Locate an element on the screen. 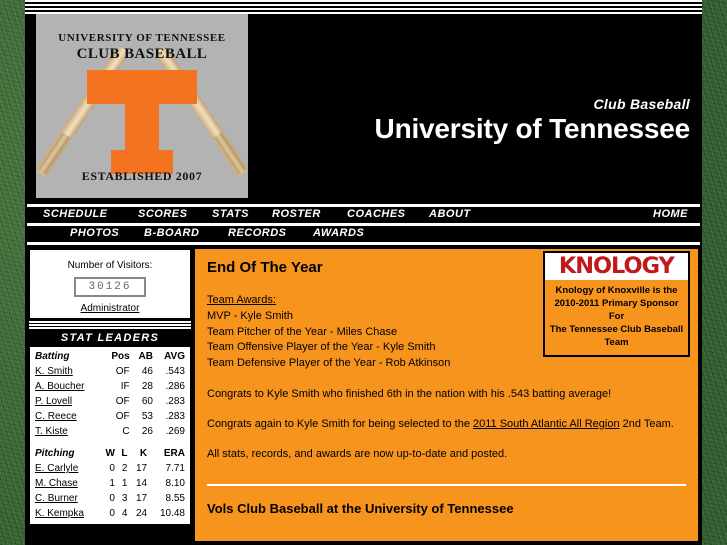 The image size is (727, 545). masthead-title: University of Tennessee is located at coordinates (532, 128).